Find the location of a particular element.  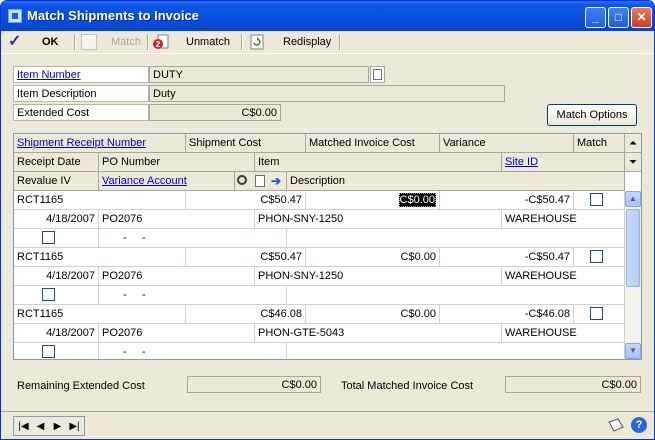

item-cell: PHON-SNY-1250 is located at coordinates (378, 276).